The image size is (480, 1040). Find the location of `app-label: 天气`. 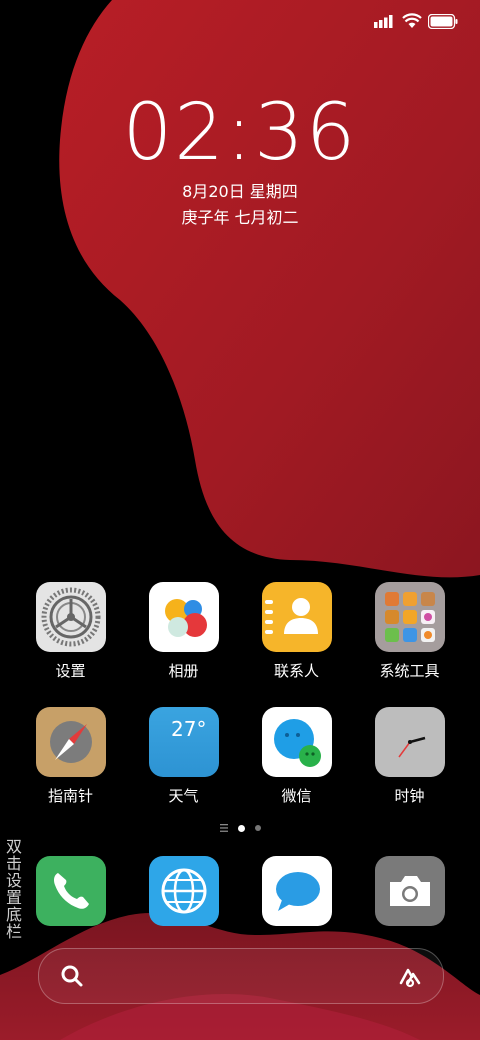

app-label: 天气 is located at coordinates (183, 796).